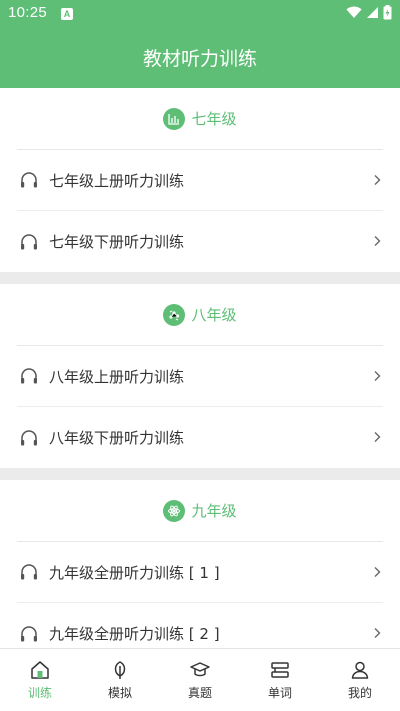  Describe the element at coordinates (174, 118) in the screenshot. I see `bar-chart-icon` at that location.